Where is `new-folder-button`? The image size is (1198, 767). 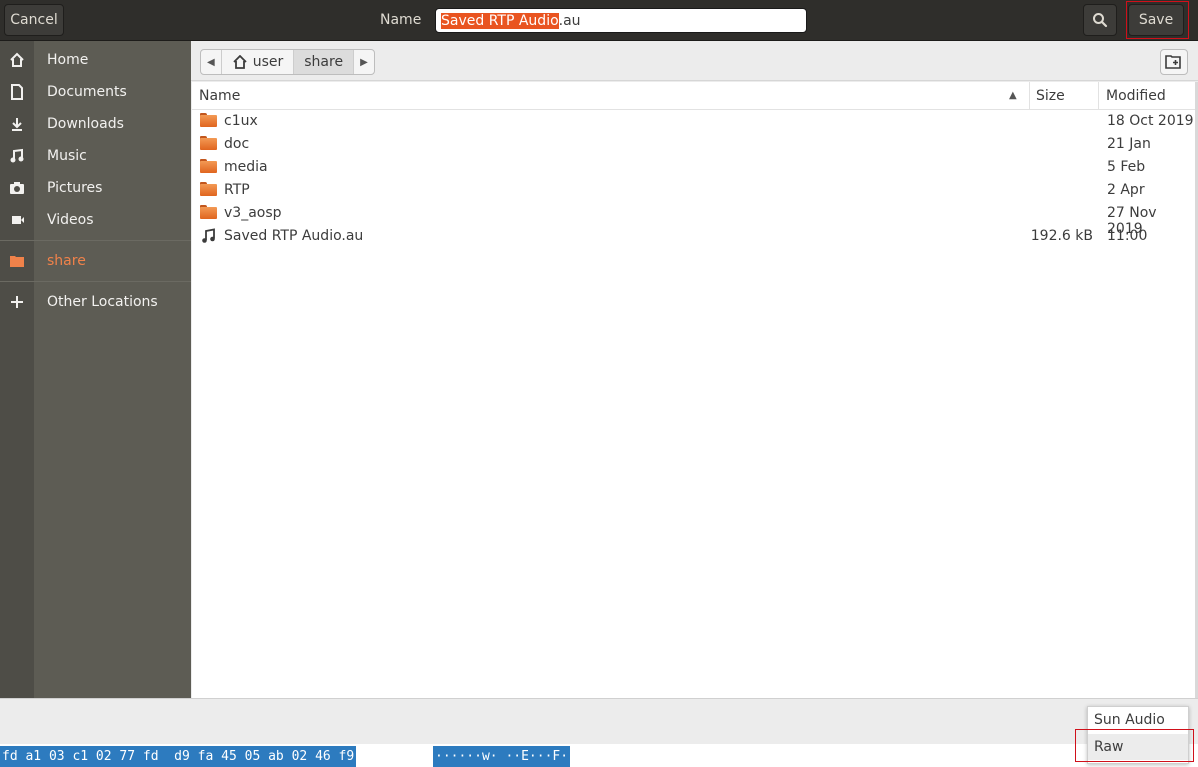 new-folder-button is located at coordinates (1174, 62).